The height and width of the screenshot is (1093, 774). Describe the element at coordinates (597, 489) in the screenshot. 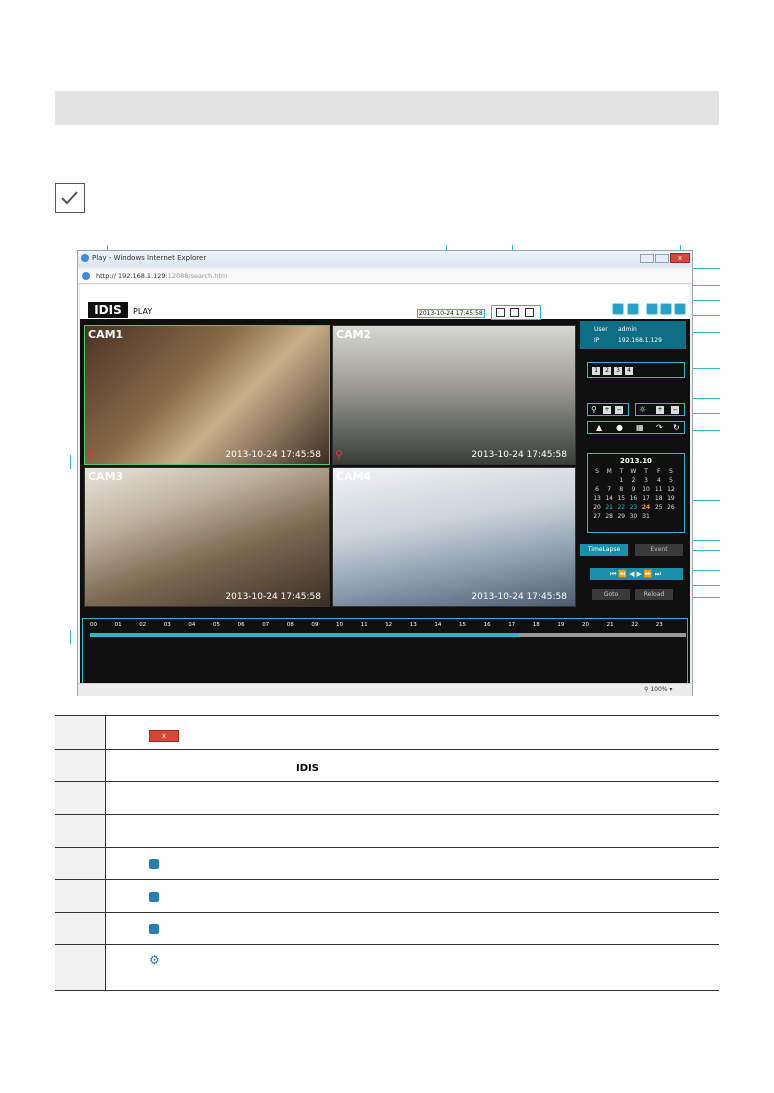

I see `calendar-day: 6` at that location.